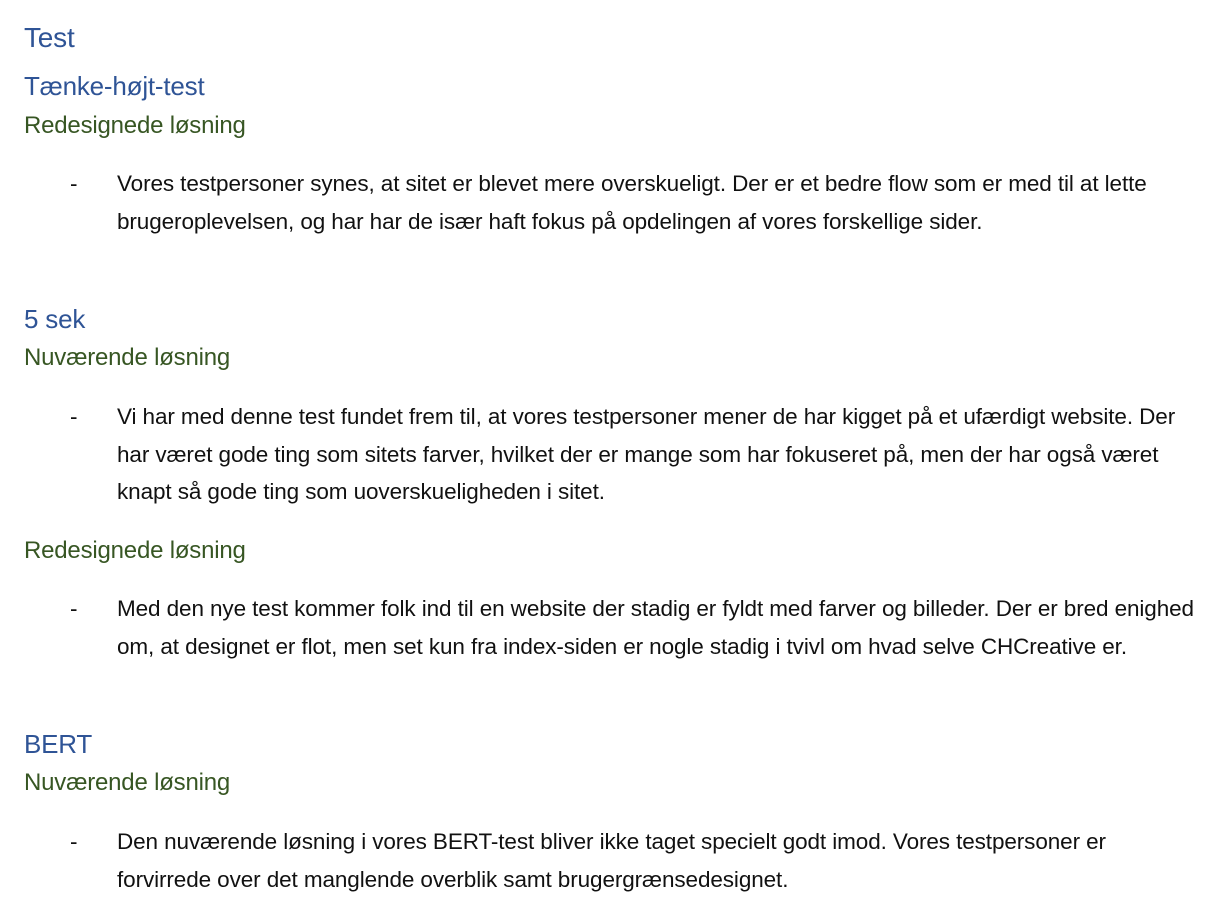 This screenshot has height=922, width=1218. I want to click on subheading-fivesec-current: Nuværende løsning, so click(127, 357).